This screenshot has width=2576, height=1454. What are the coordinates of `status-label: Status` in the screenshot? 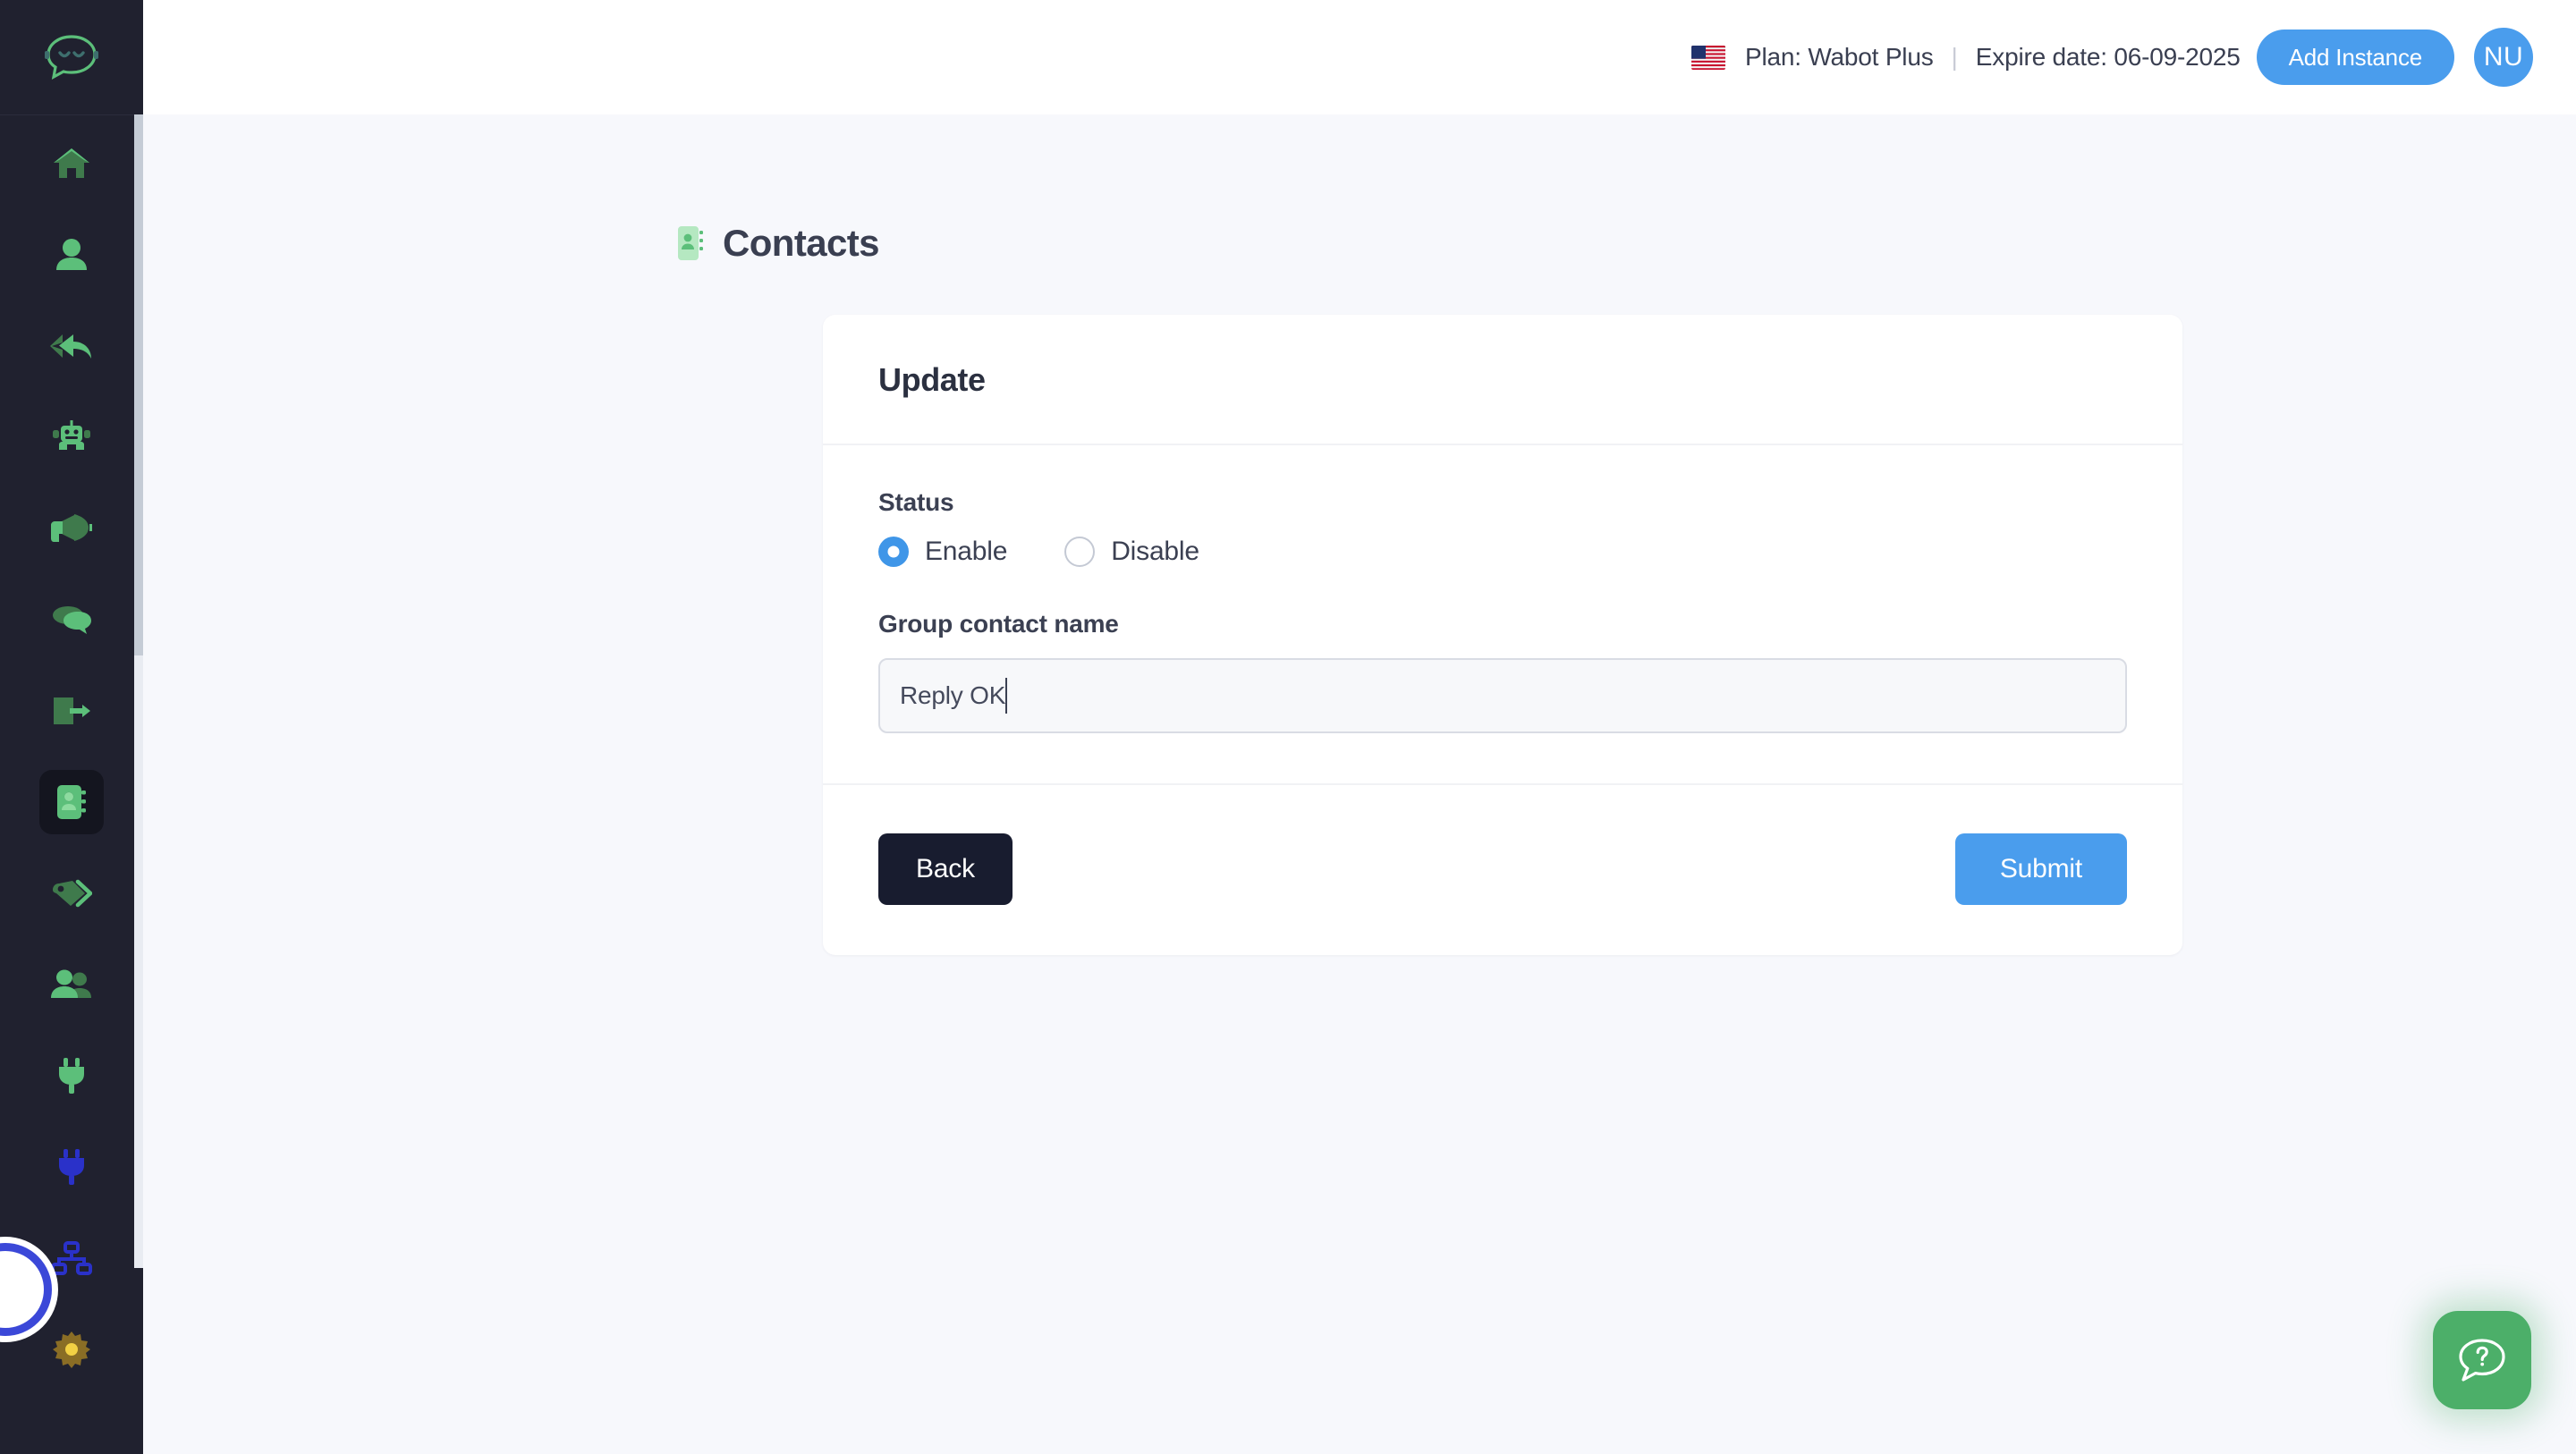 It's located at (916, 502).